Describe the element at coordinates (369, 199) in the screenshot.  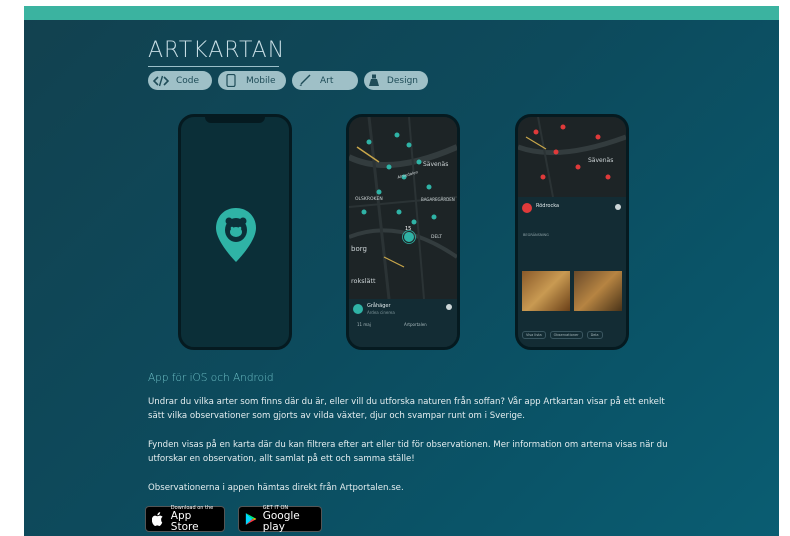
I see `map-label-olskroken: OLSKROKEN` at that location.